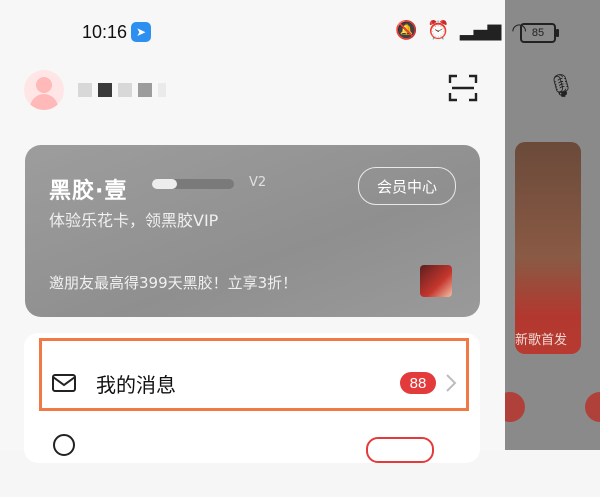  Describe the element at coordinates (515, 407) in the screenshot. I see `live-icon` at that location.